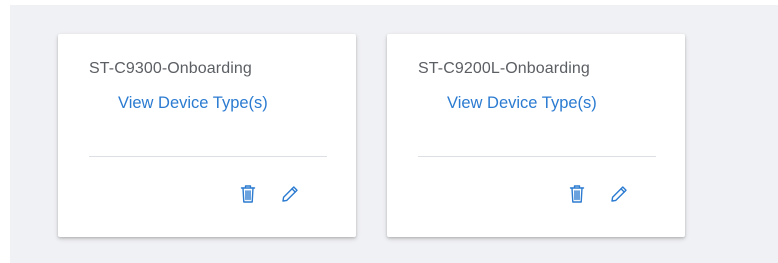  I want to click on card-title: ST-C9200L-Onboarding, so click(504, 68).